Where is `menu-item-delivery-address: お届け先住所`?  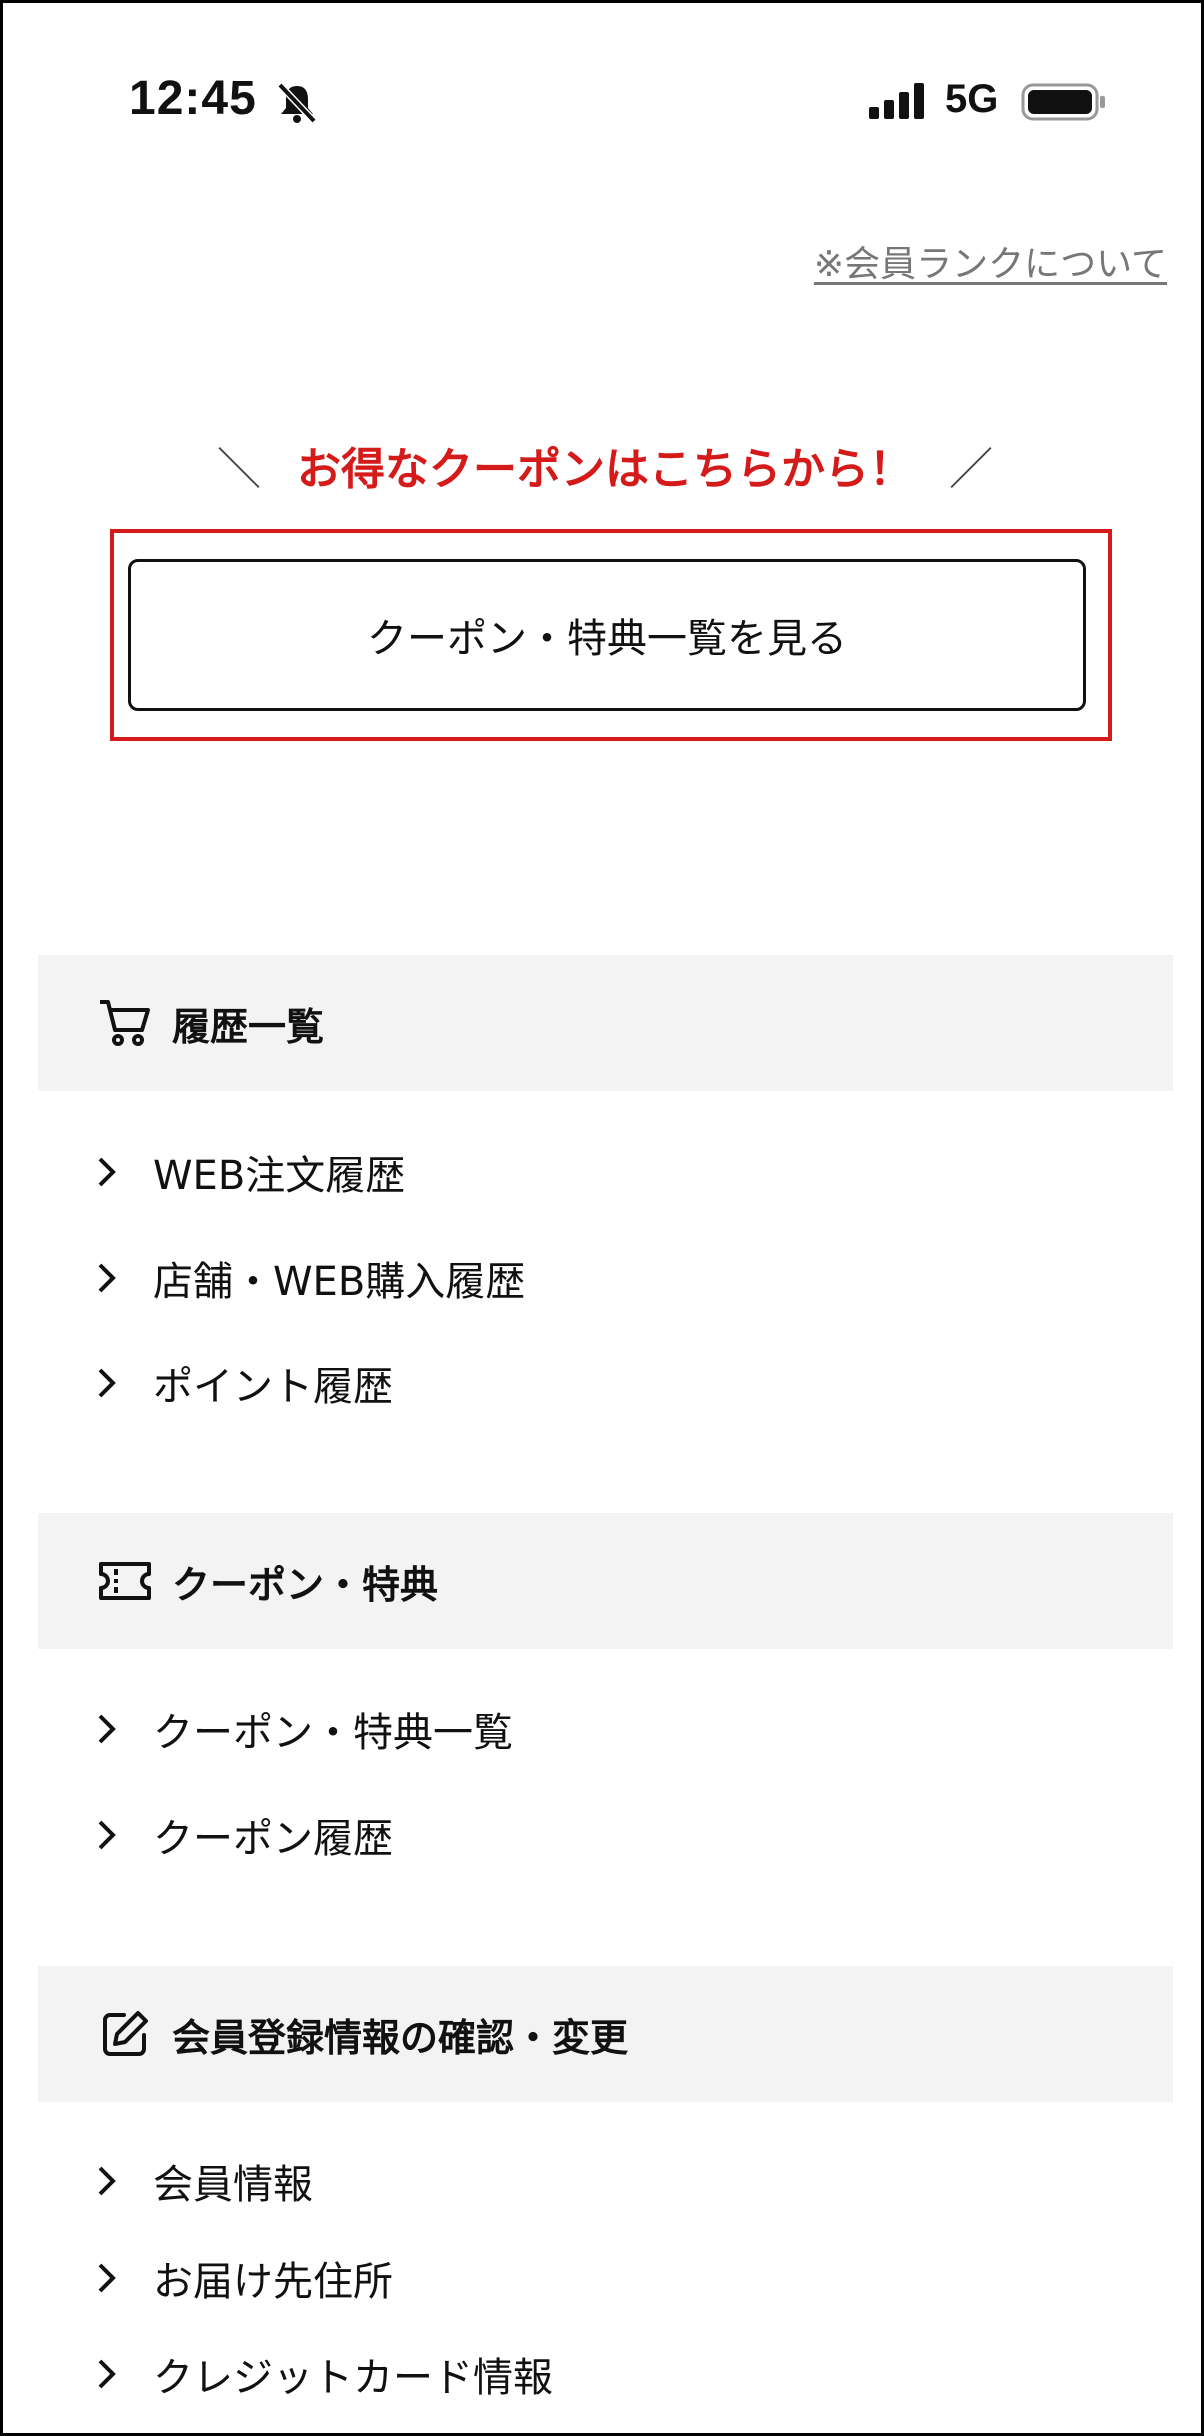 menu-item-delivery-address: お届け先住所 is located at coordinates (244, 2278).